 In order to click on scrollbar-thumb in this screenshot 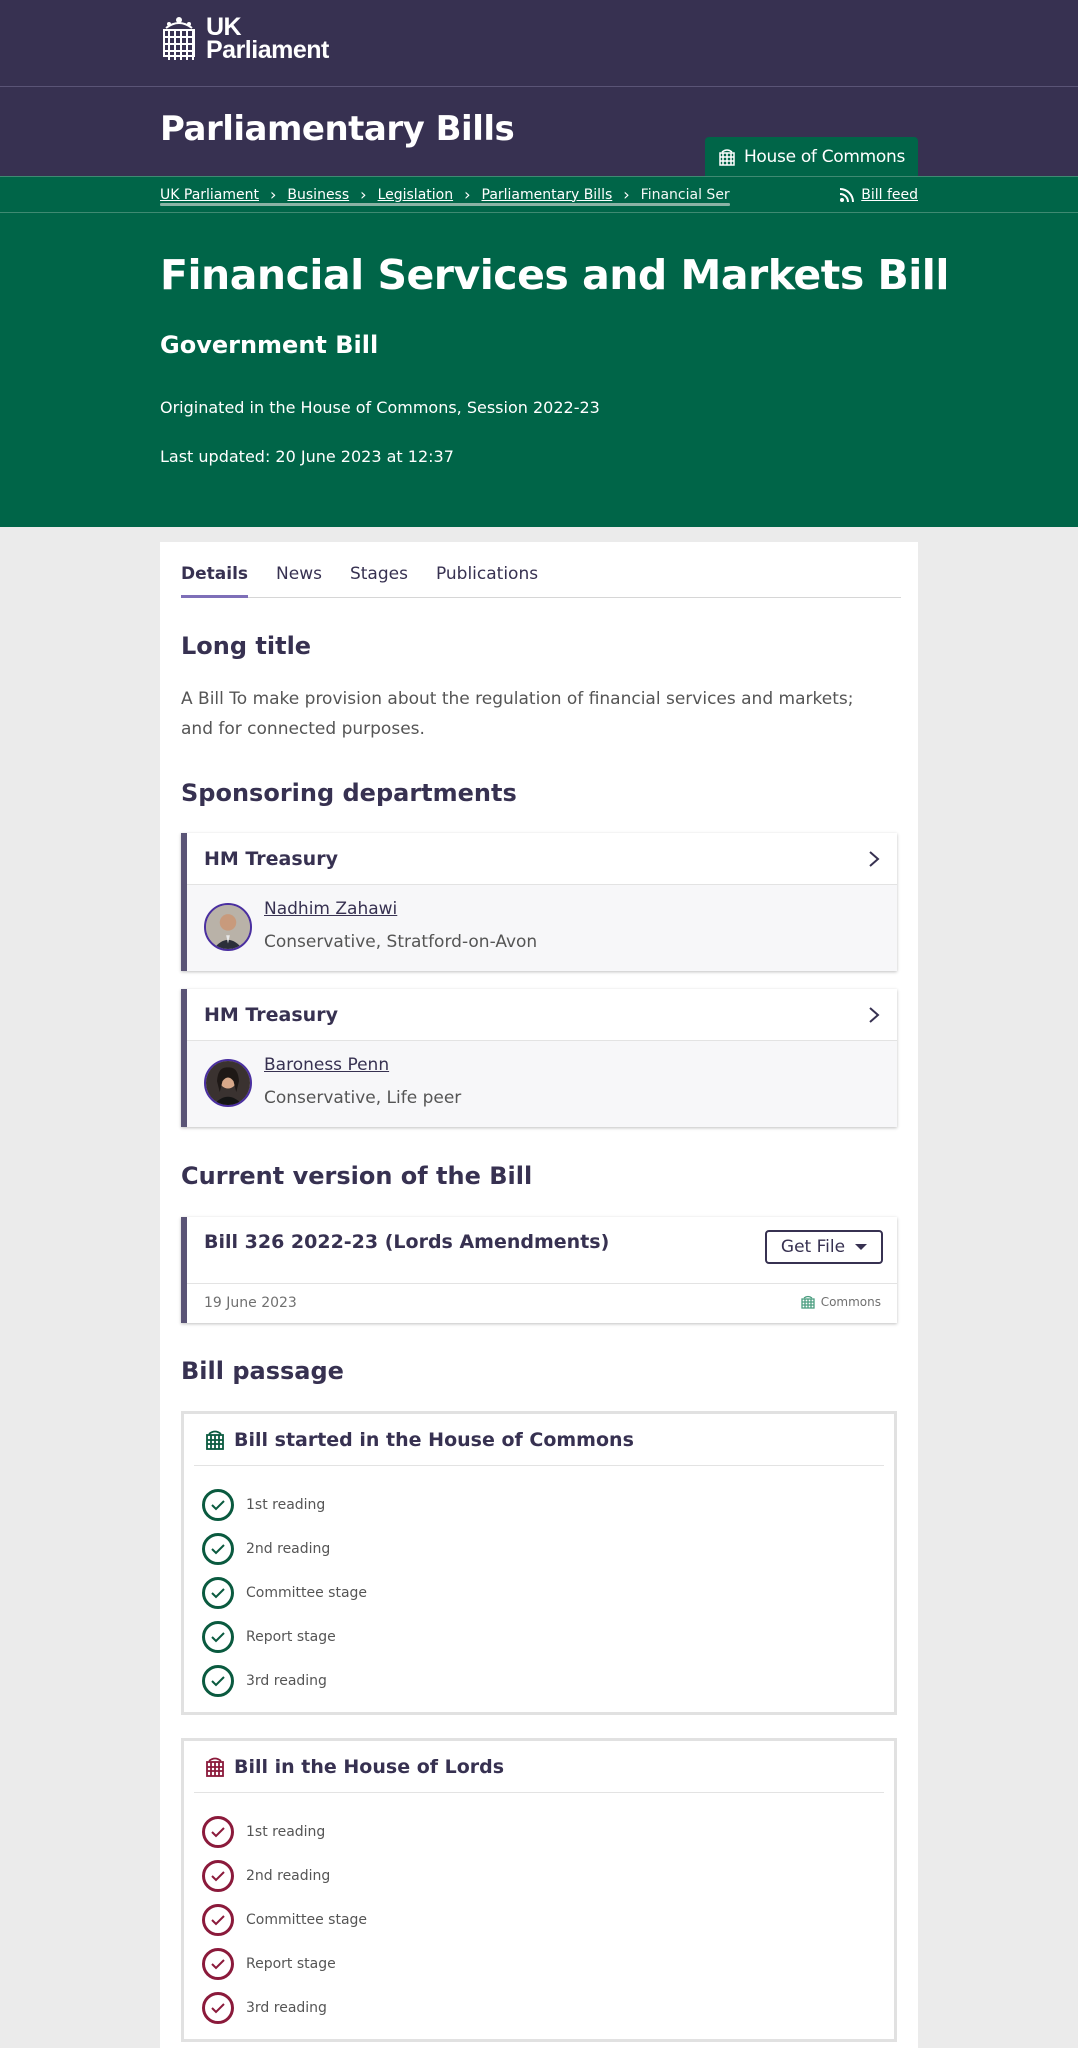, I will do `click(445, 204)`.